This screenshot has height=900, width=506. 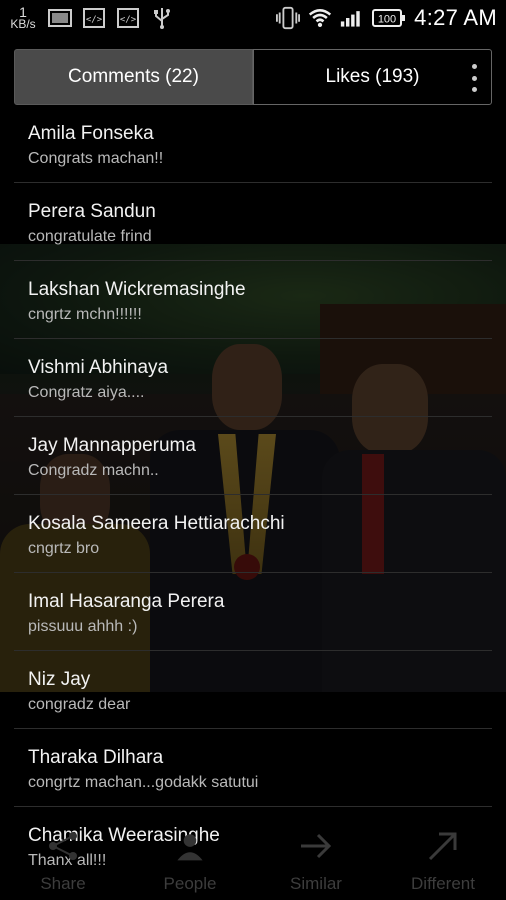 I want to click on tab-comments: Comments (22), so click(x=133, y=77).